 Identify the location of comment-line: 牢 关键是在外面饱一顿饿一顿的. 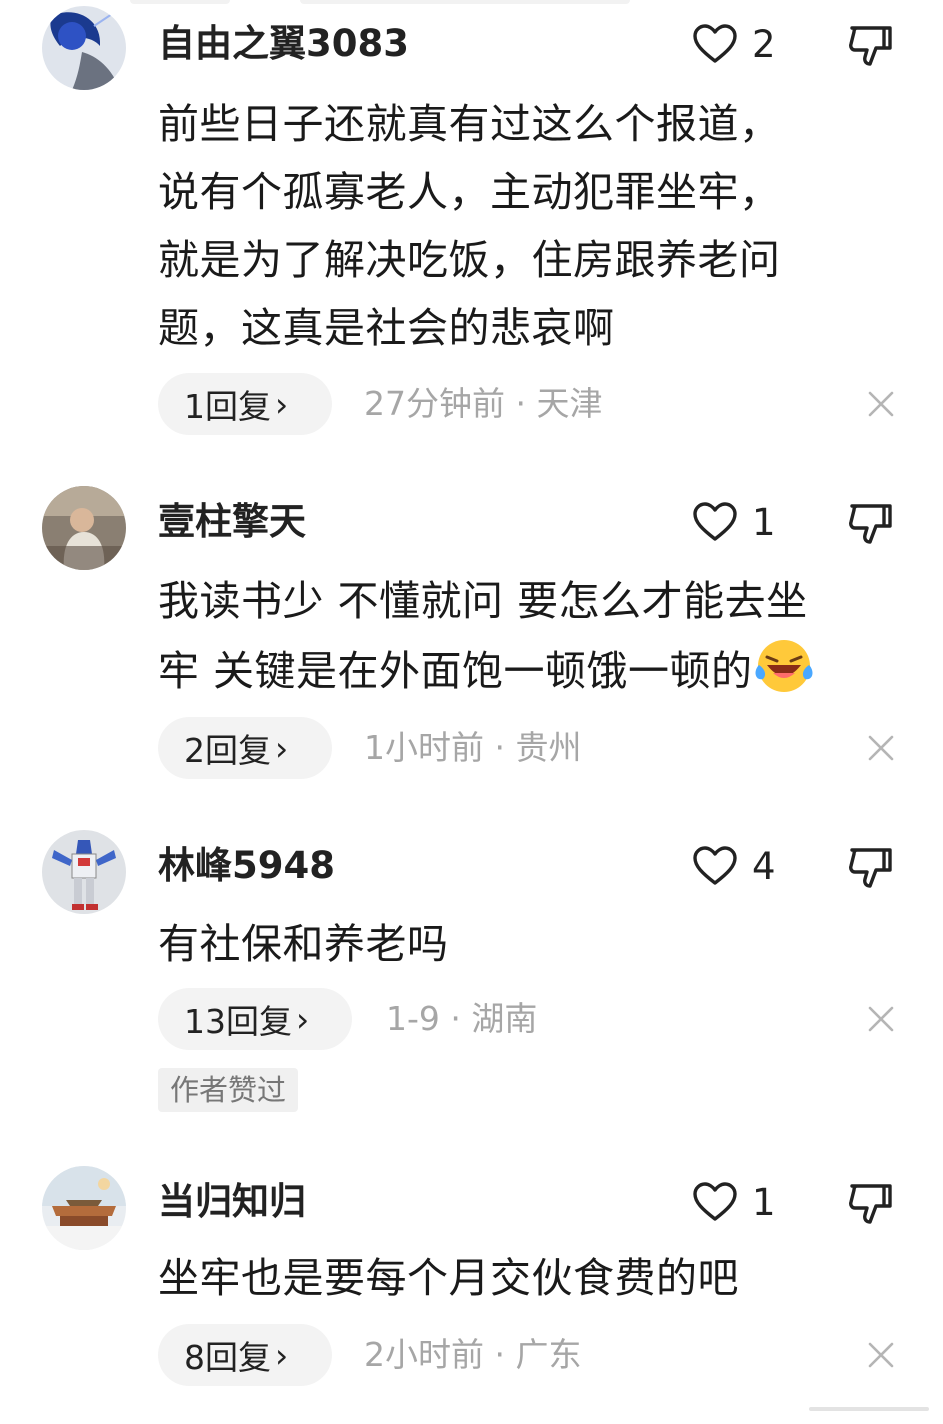
(528, 670).